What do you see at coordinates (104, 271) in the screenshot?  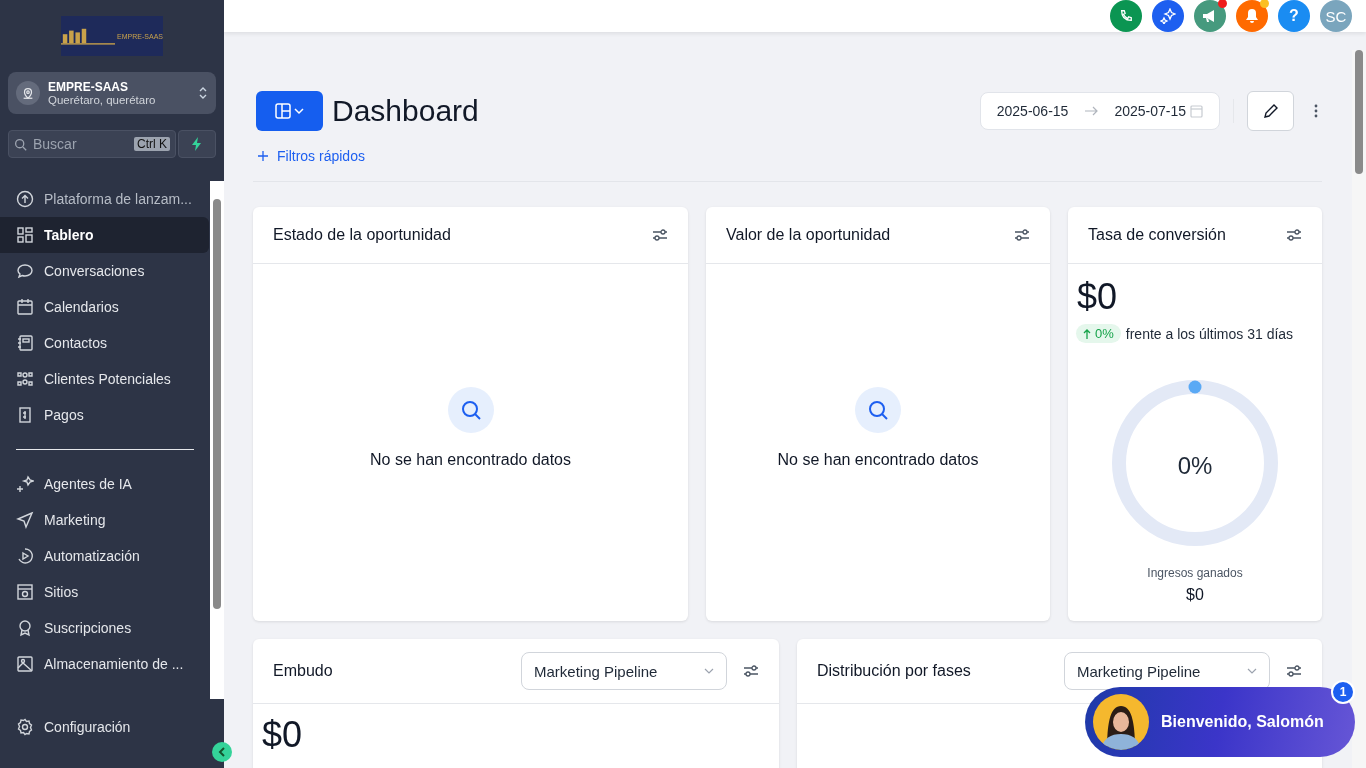 I see `nav-item: Conversaciones` at bounding box center [104, 271].